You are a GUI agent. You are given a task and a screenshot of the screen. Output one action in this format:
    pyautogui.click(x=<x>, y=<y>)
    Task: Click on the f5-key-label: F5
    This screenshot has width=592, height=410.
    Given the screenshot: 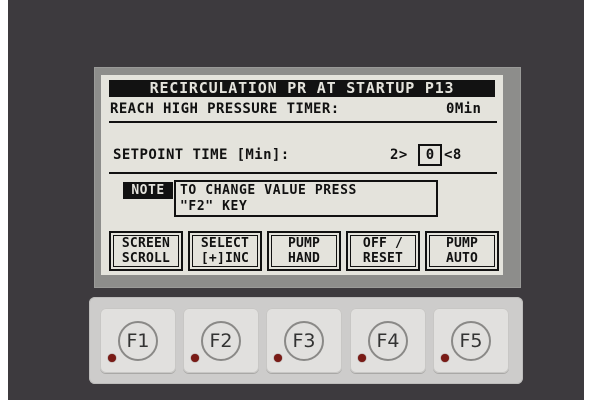 What is the action you would take?
    pyautogui.click(x=471, y=341)
    